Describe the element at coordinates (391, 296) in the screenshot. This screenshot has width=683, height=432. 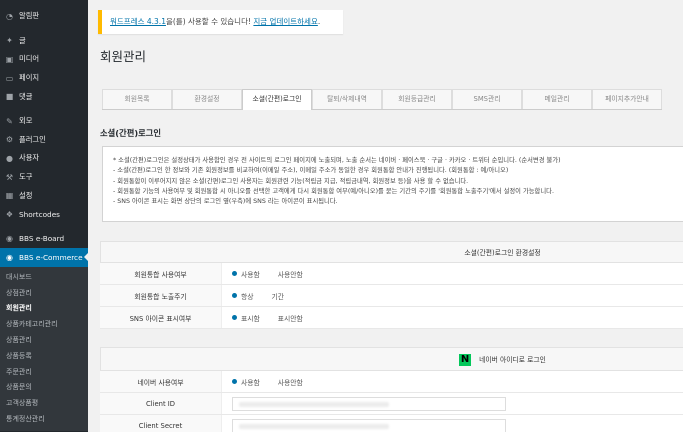
I see `settings-row: 회원통합 노출주기 항상 기간` at that location.